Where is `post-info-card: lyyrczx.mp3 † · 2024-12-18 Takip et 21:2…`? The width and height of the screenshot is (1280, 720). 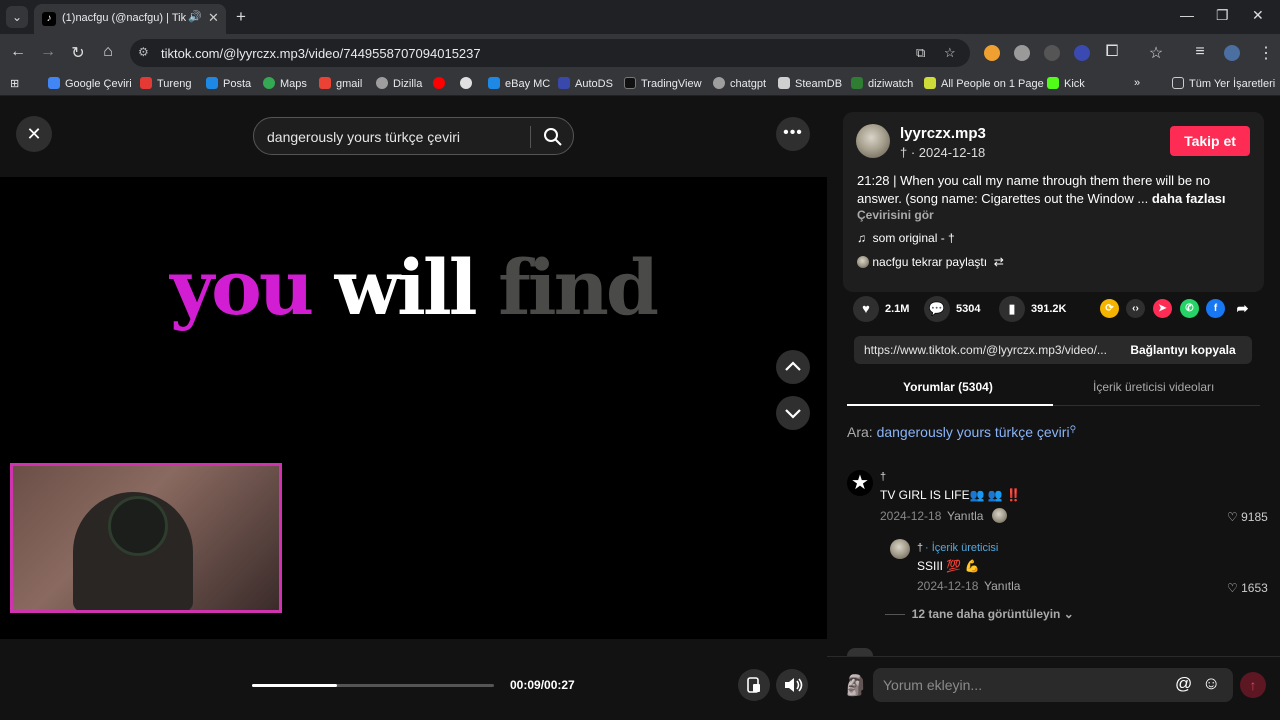
post-info-card: lyyrczx.mp3 † · 2024-12-18 Takip et 21:2… is located at coordinates (1053, 202).